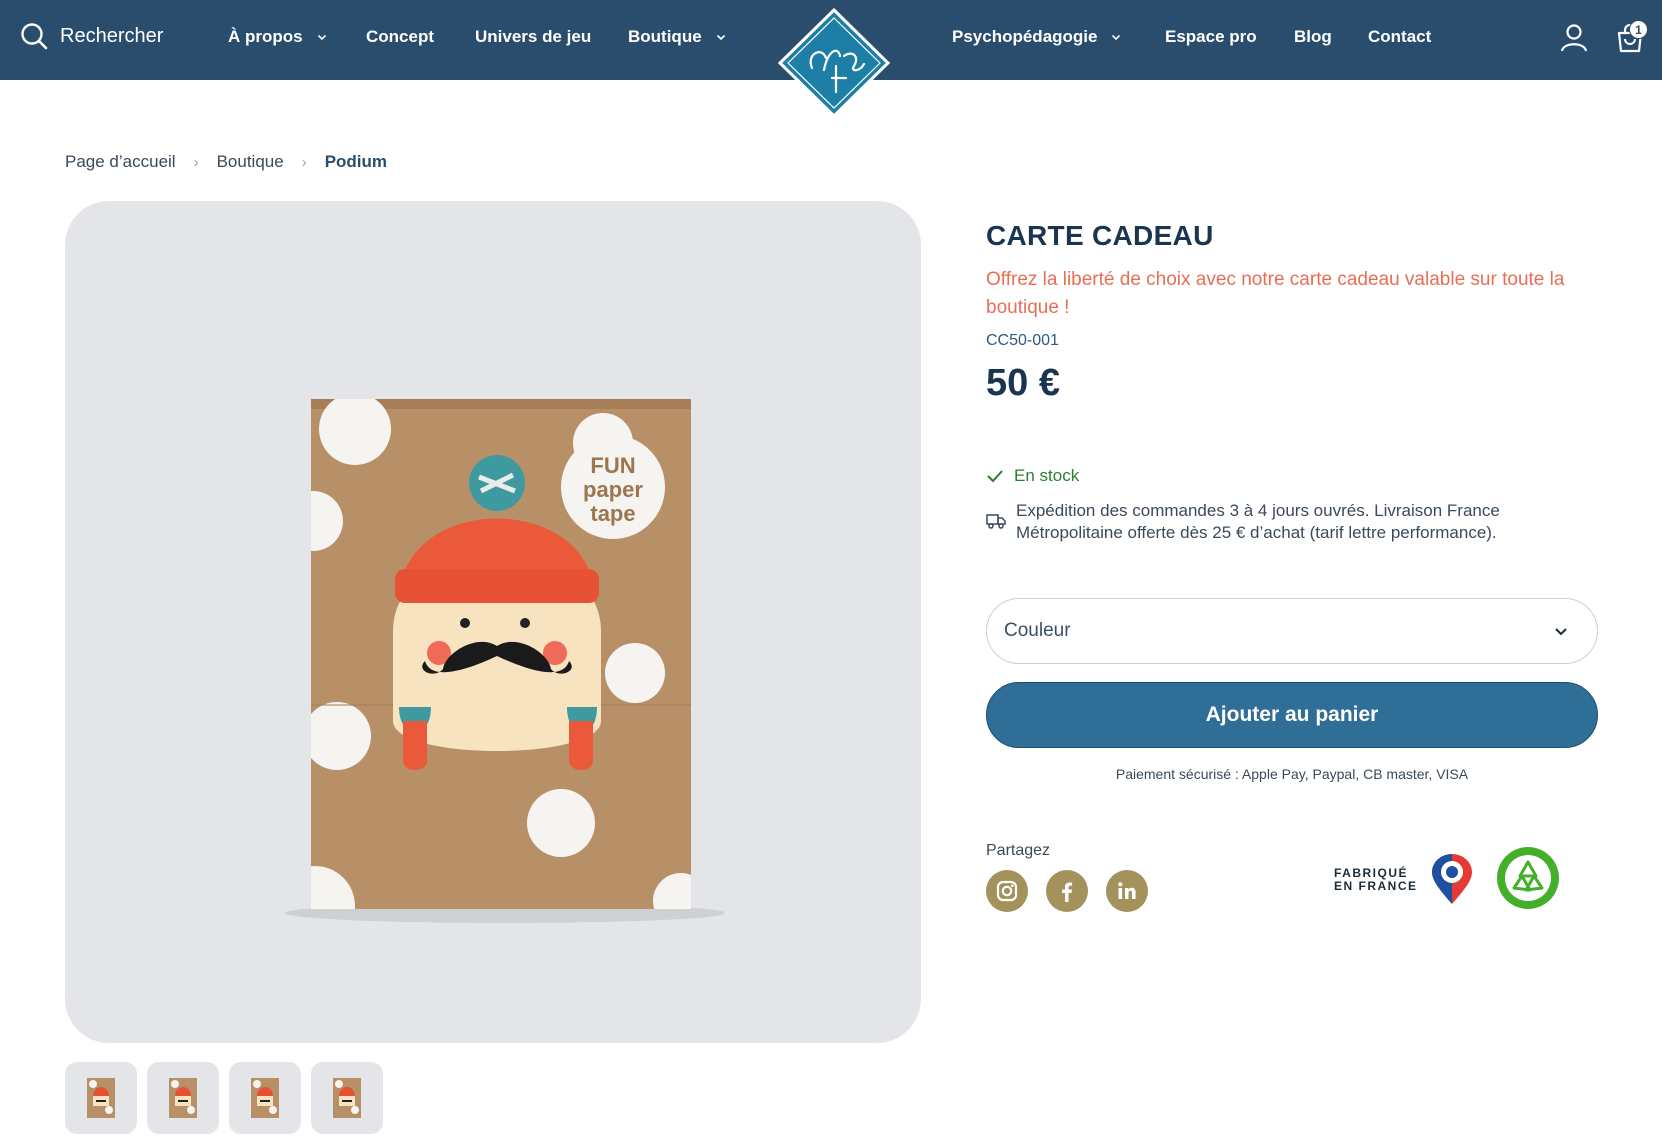 The width and height of the screenshot is (1662, 1142). Describe the element at coordinates (1292, 631) in the screenshot. I see `color-select: Couleur` at that location.